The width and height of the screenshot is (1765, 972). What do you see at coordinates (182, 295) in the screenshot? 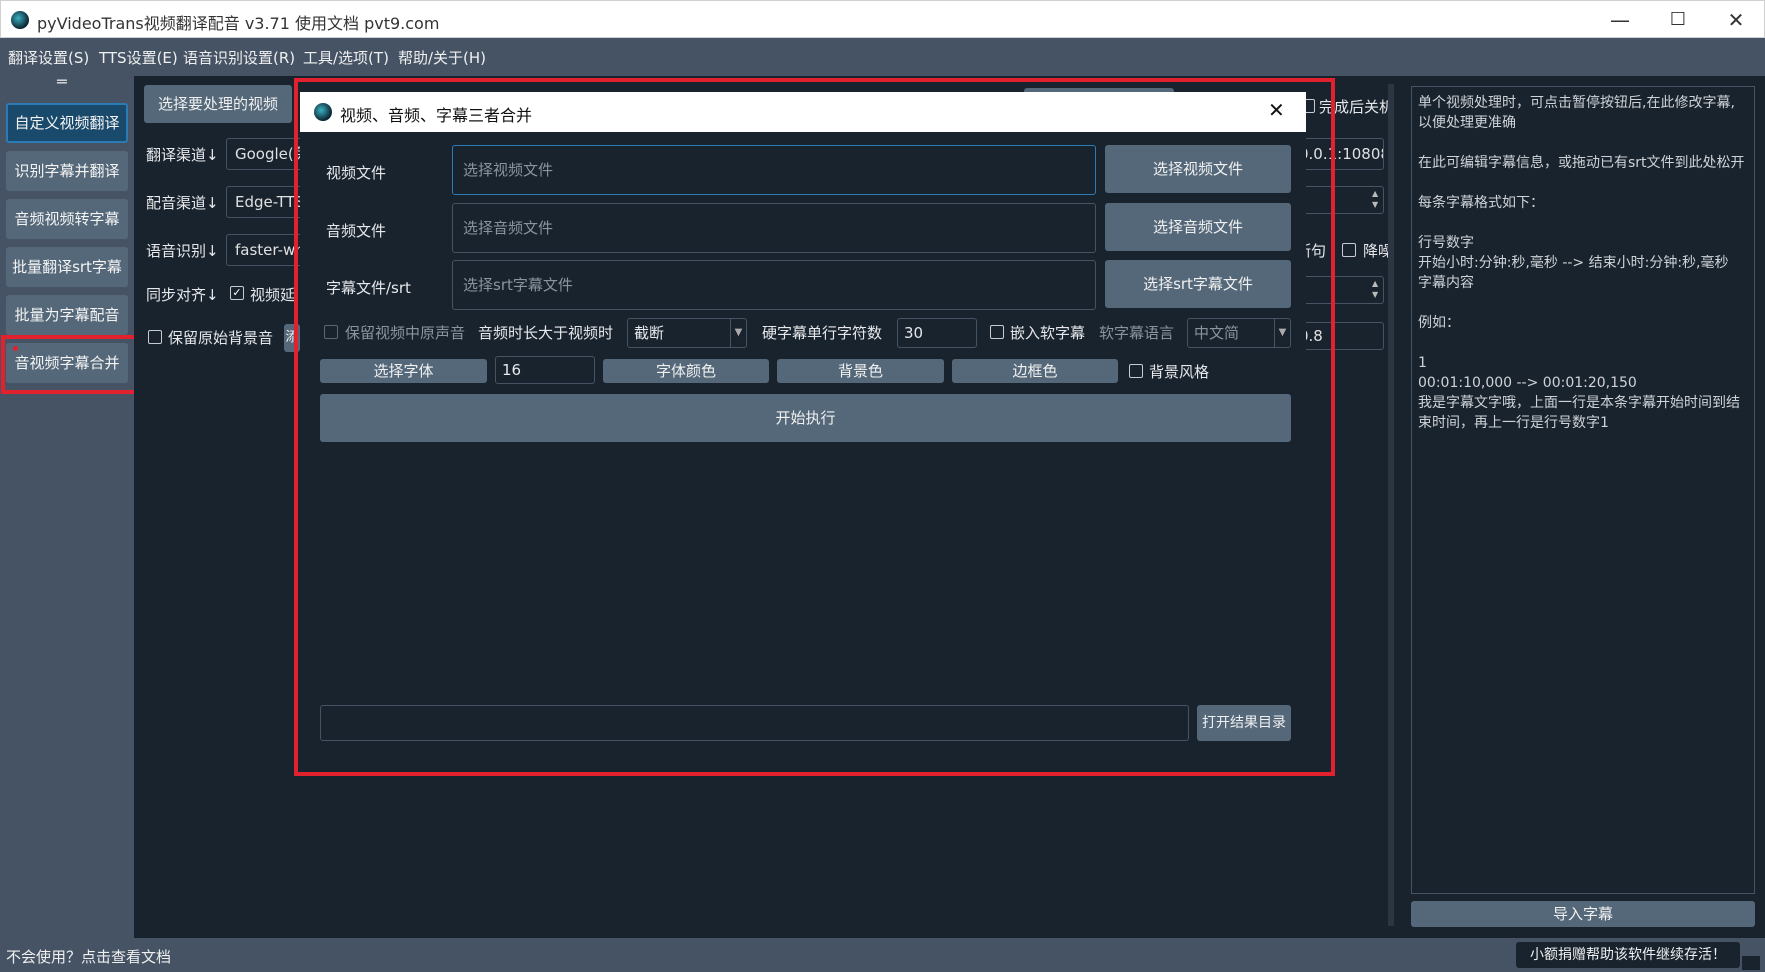
I see `sync-label: 同步对齐↓` at bounding box center [182, 295].